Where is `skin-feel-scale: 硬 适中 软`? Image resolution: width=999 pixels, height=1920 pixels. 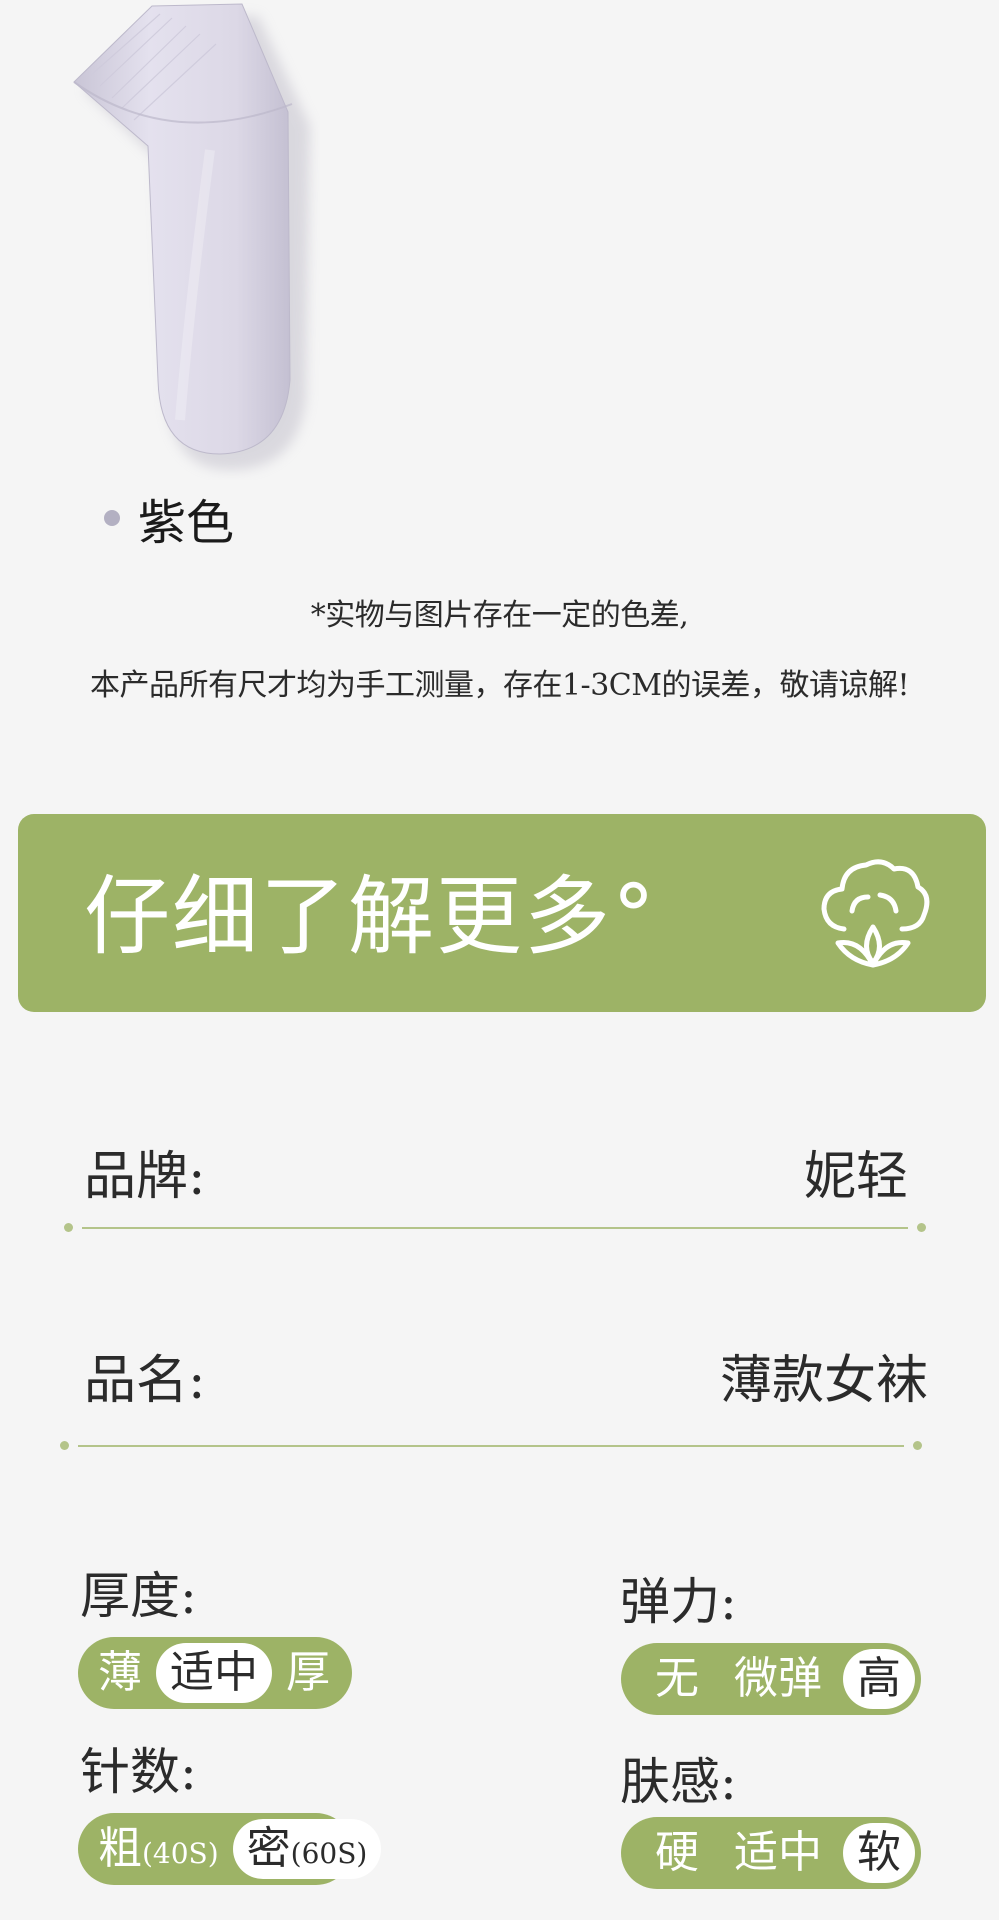
skin-feel-scale: 硬 适中 软 is located at coordinates (771, 1853).